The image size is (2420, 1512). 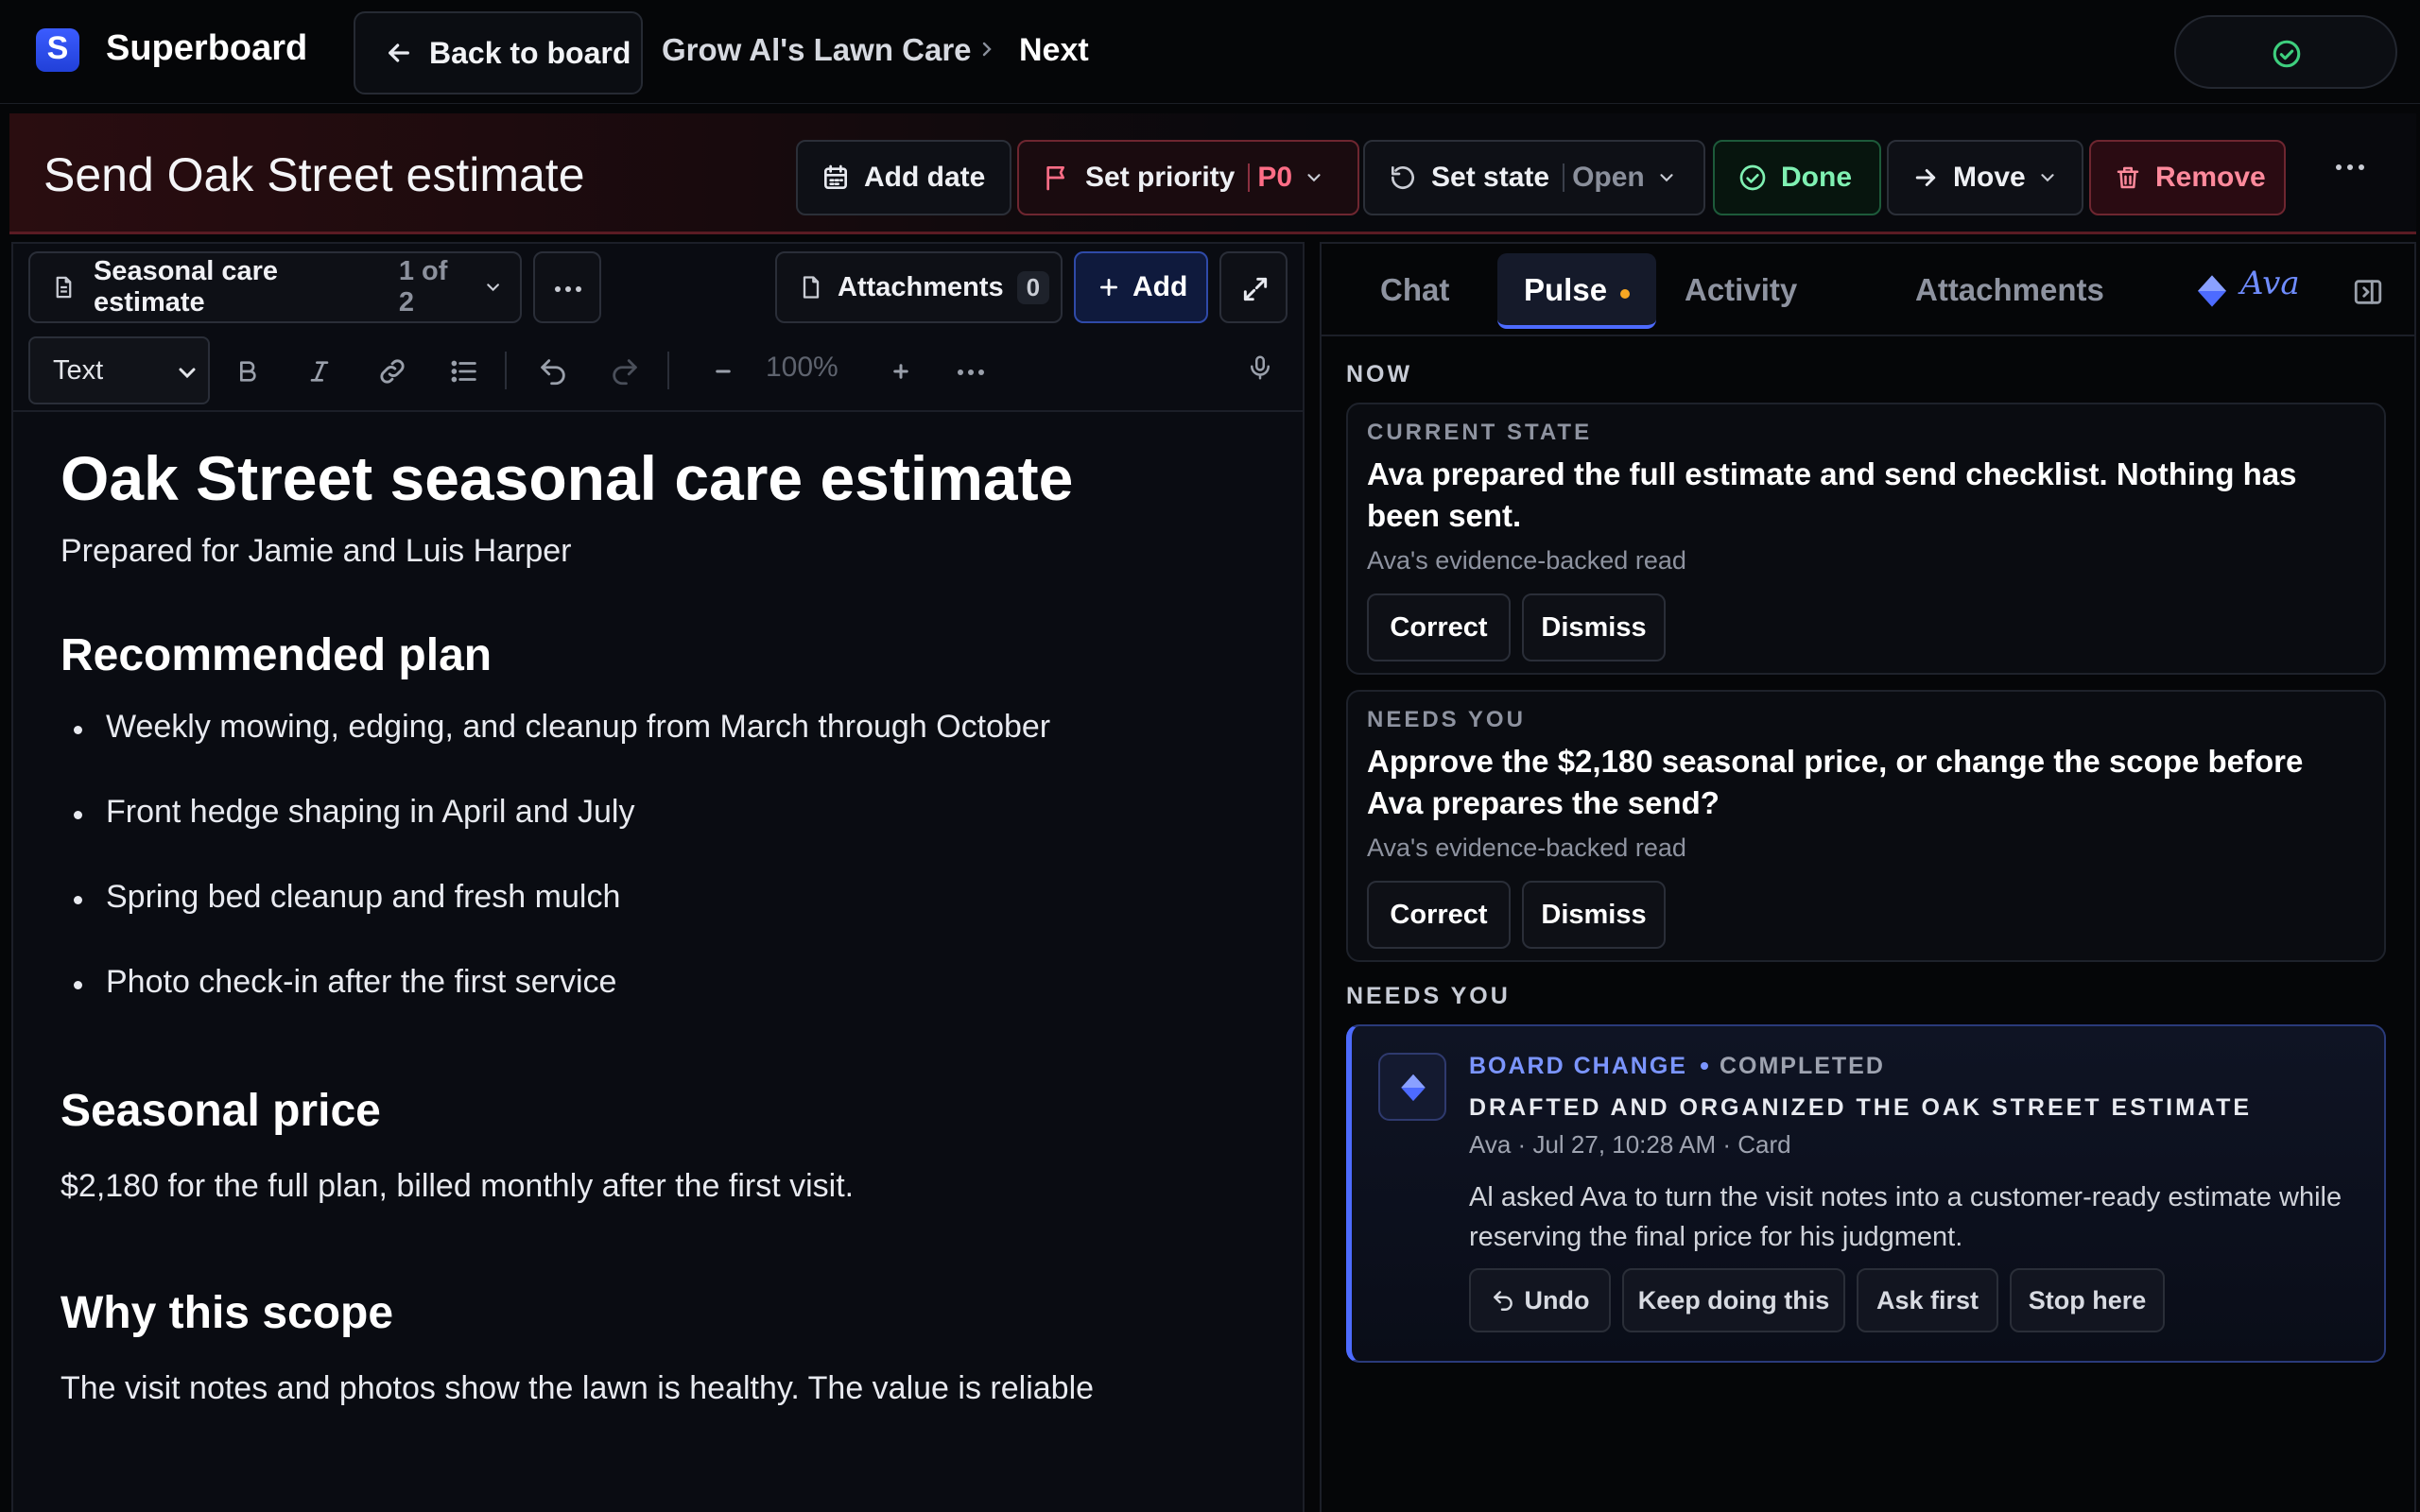 I want to click on expand-icon, so click(x=1255, y=289).